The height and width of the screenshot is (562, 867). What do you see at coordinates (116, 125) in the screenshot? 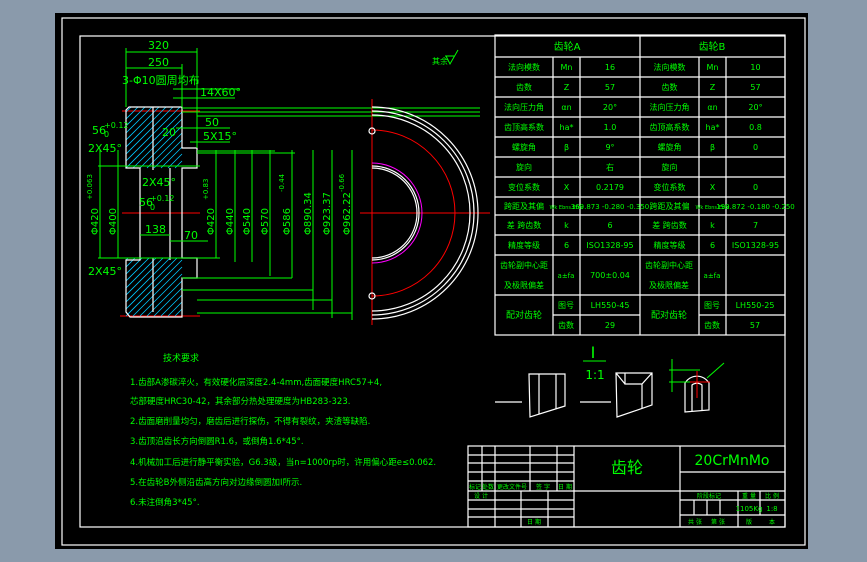
I see `tol-56-top: +0.12` at bounding box center [116, 125].